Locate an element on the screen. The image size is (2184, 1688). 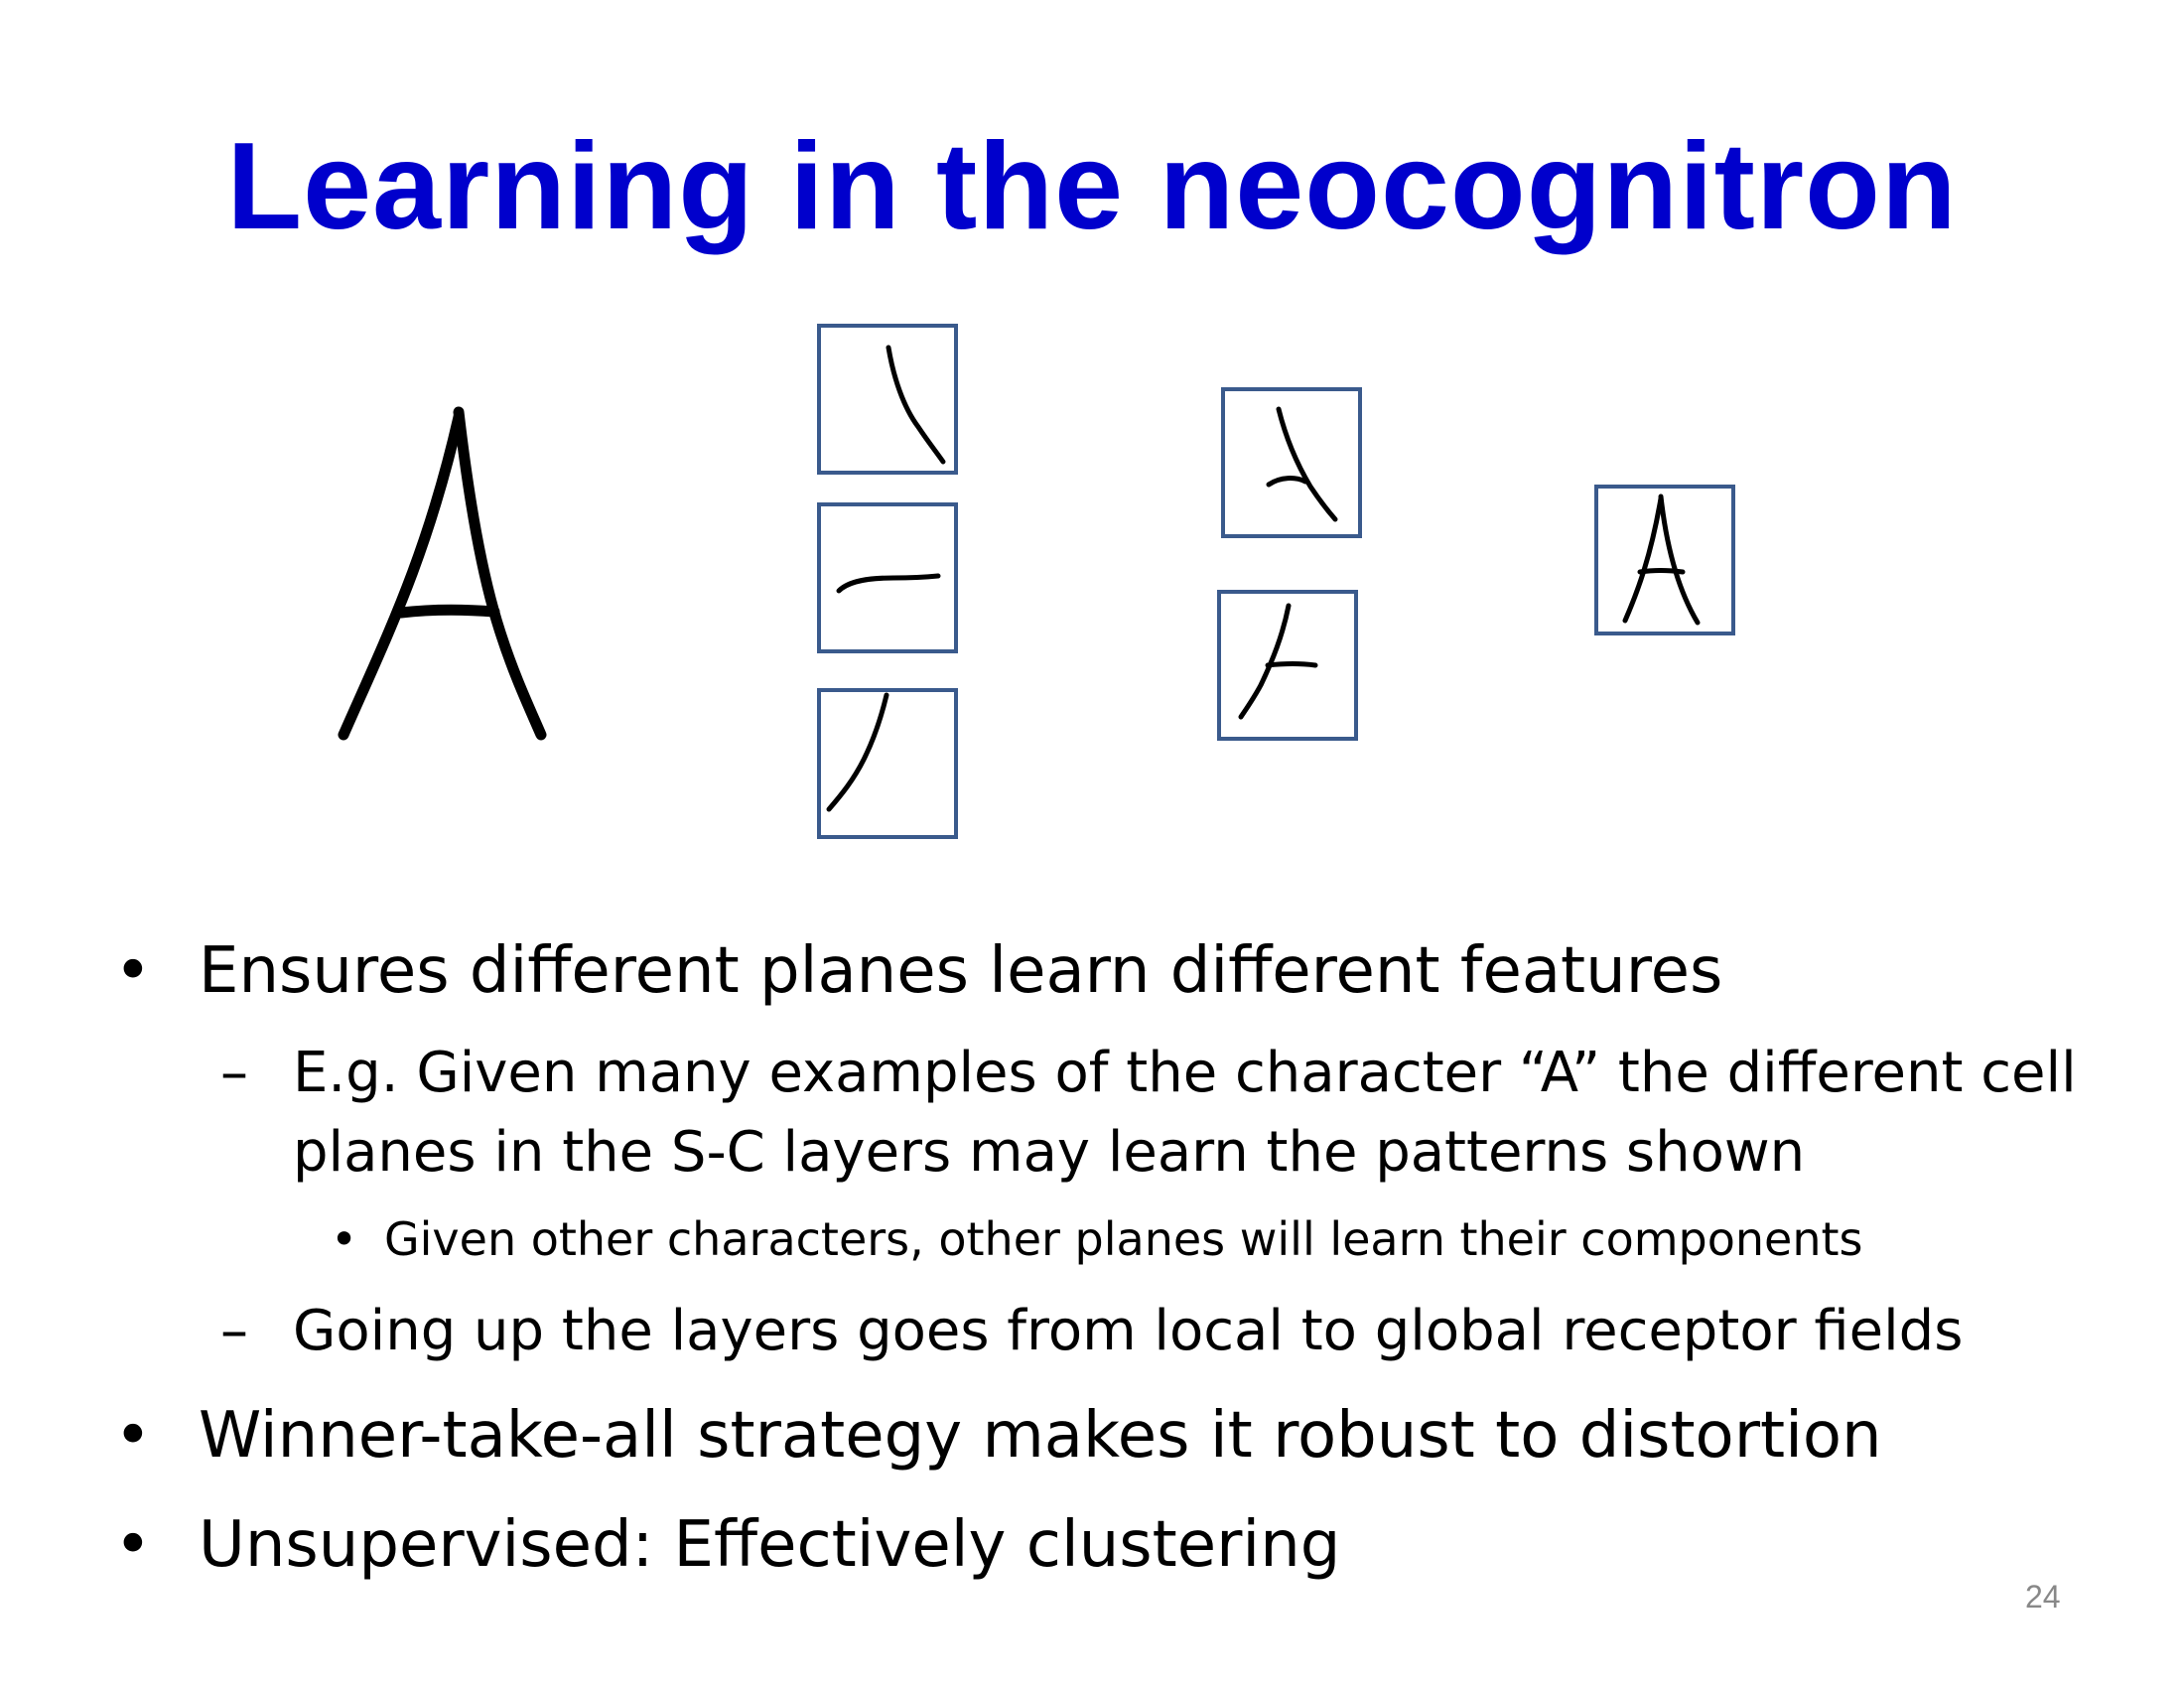
bullet-text: Unsupervised: Effectively clustering is located at coordinates (770, 1545).